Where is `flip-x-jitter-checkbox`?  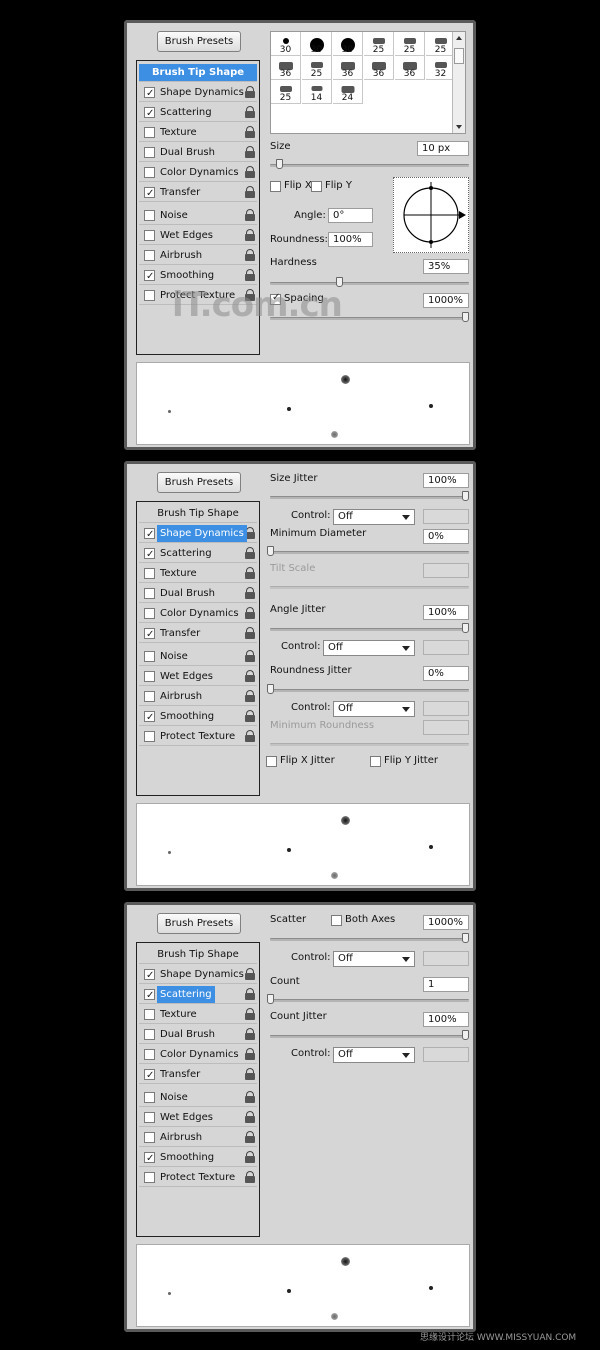 flip-x-jitter-checkbox is located at coordinates (271, 761).